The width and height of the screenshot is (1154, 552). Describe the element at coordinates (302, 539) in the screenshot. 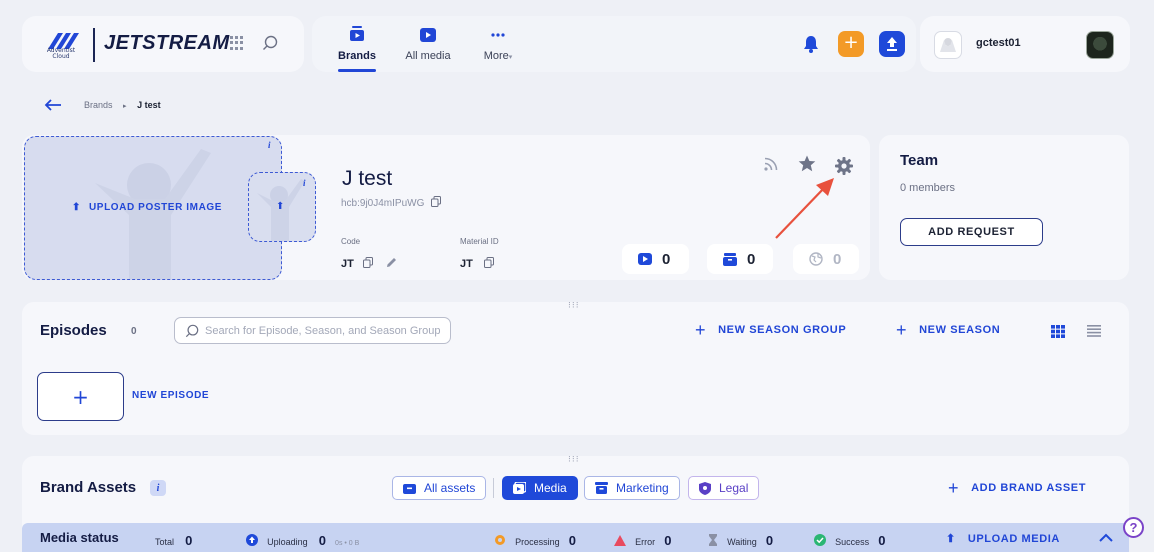

I see `status-uploading: Uploading 0 0s • 0 B` at that location.